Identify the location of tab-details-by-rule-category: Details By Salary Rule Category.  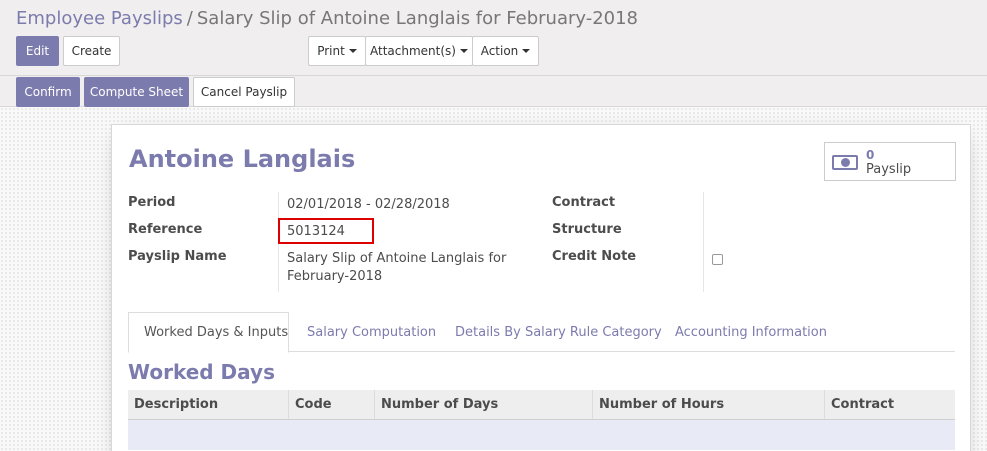
(558, 332).